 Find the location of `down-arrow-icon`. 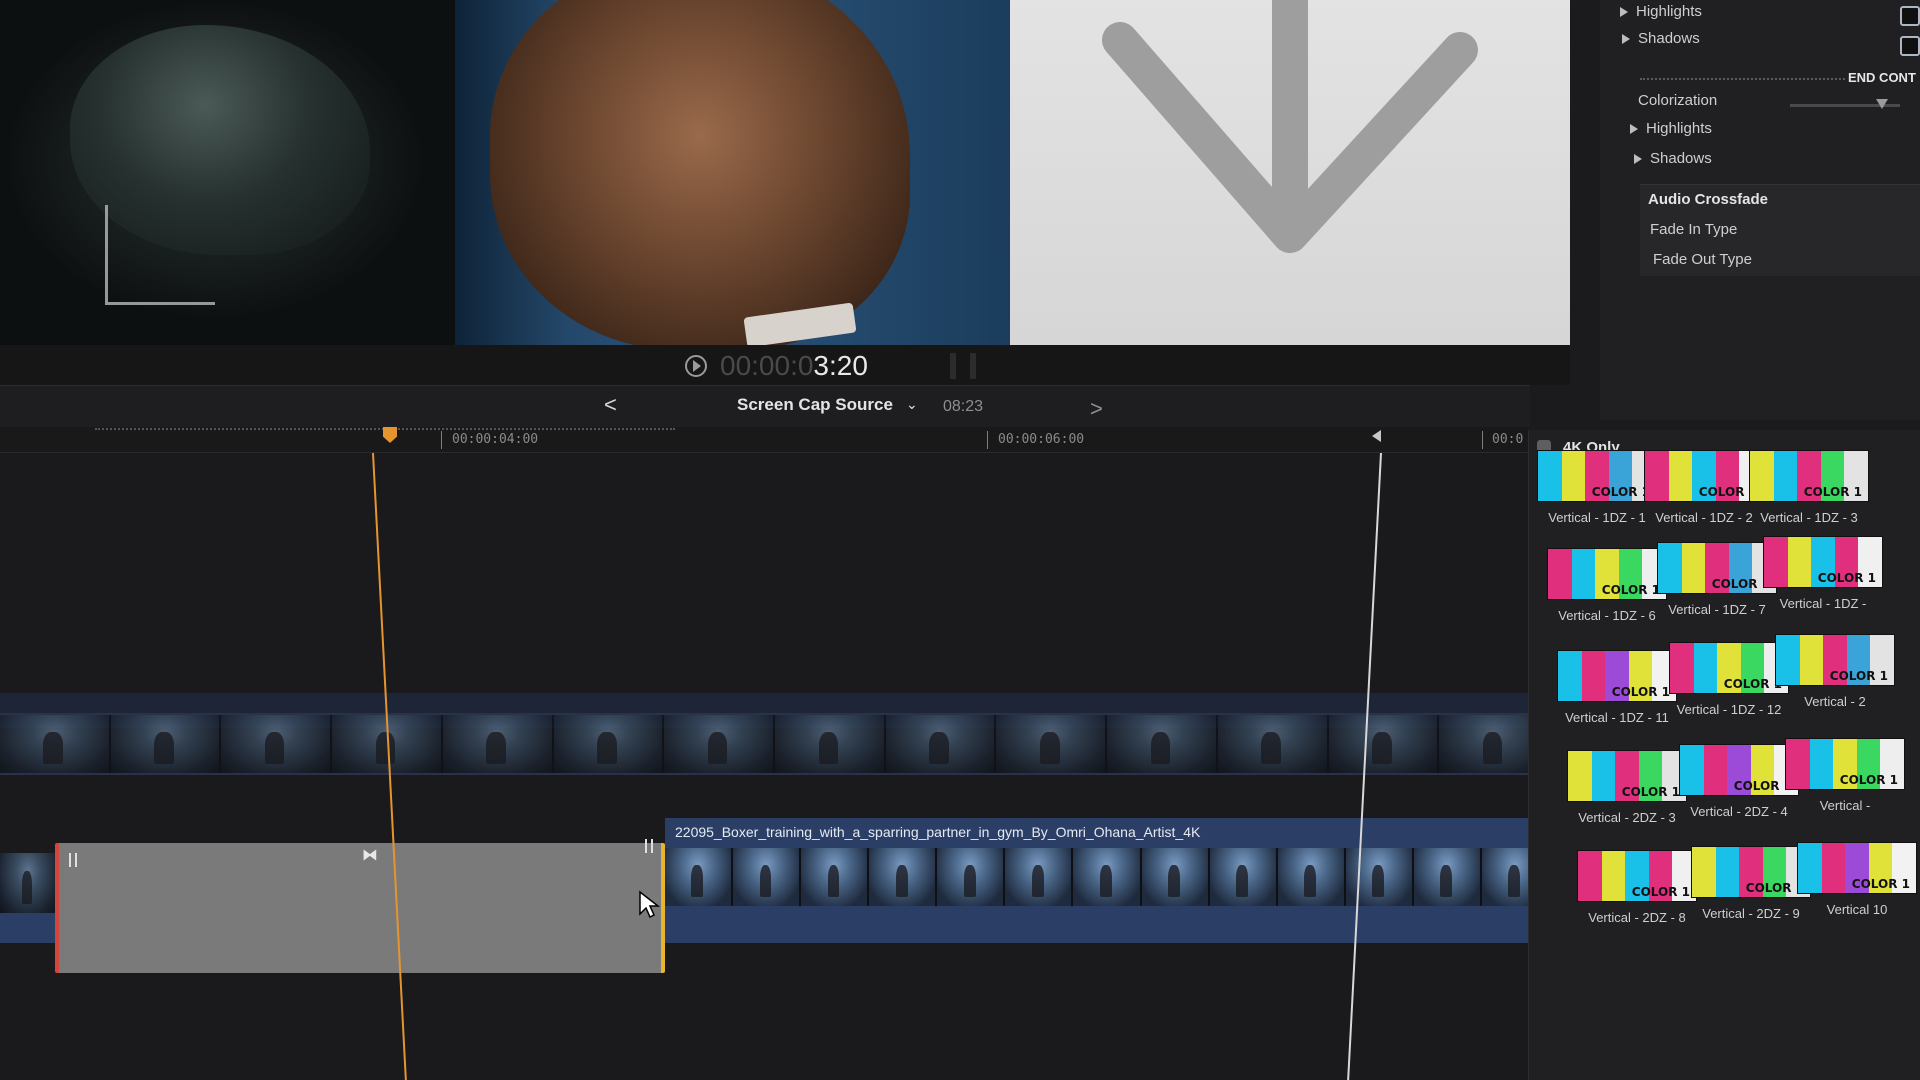

down-arrow-icon is located at coordinates (1290, 126).